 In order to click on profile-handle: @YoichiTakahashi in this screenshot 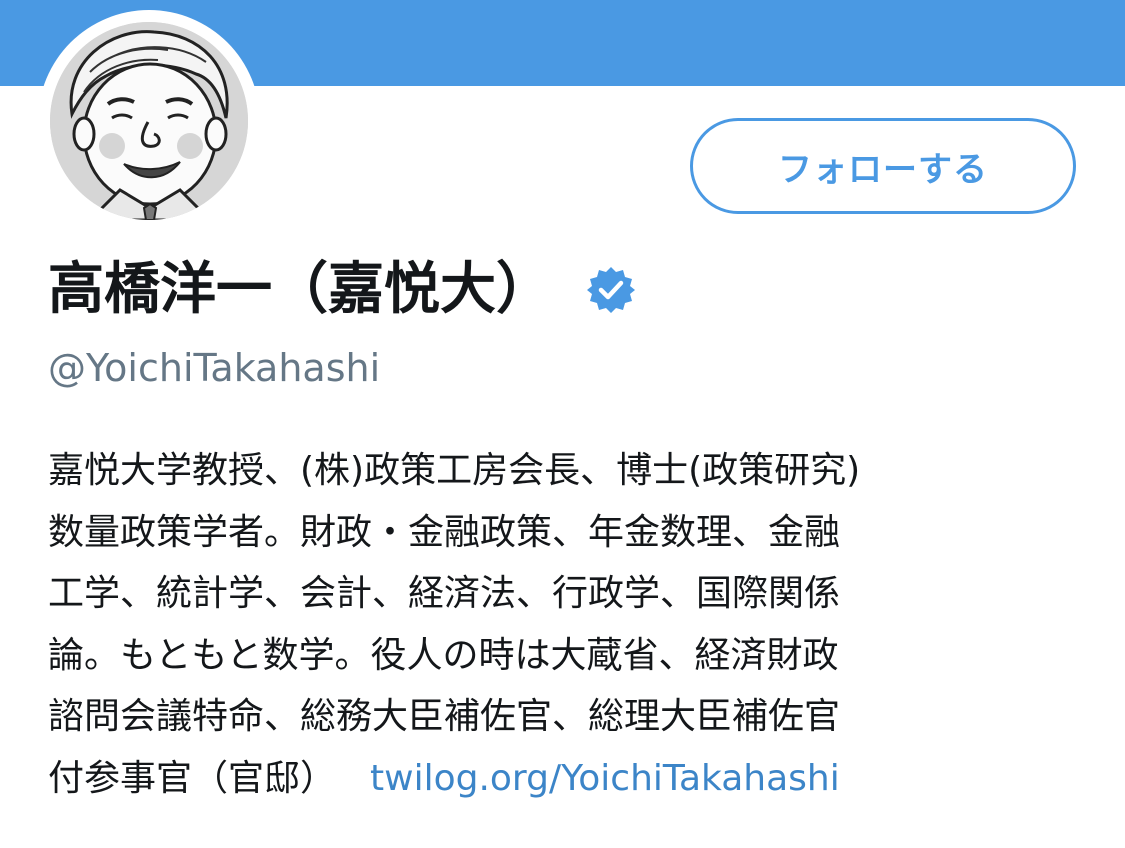, I will do `click(214, 368)`.